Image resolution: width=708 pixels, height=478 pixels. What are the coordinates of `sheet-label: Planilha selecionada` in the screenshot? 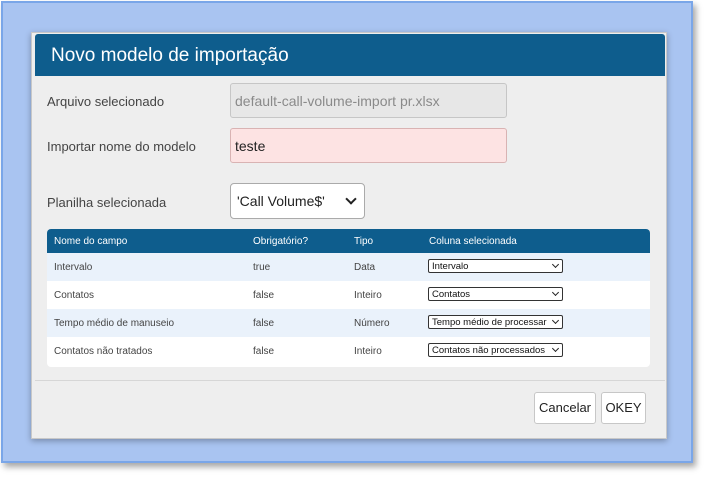 It's located at (107, 202).